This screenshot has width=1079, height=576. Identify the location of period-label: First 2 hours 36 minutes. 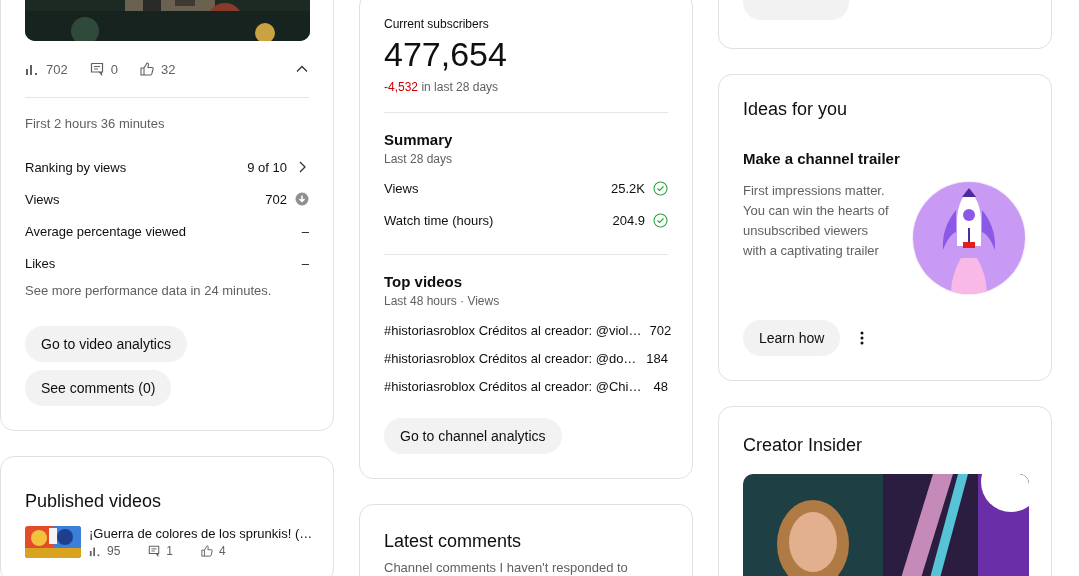
(95, 123).